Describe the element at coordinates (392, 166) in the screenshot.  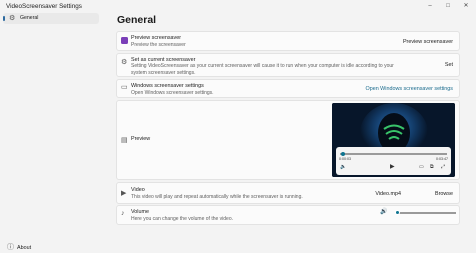
I see `play-icon: ▶` at that location.